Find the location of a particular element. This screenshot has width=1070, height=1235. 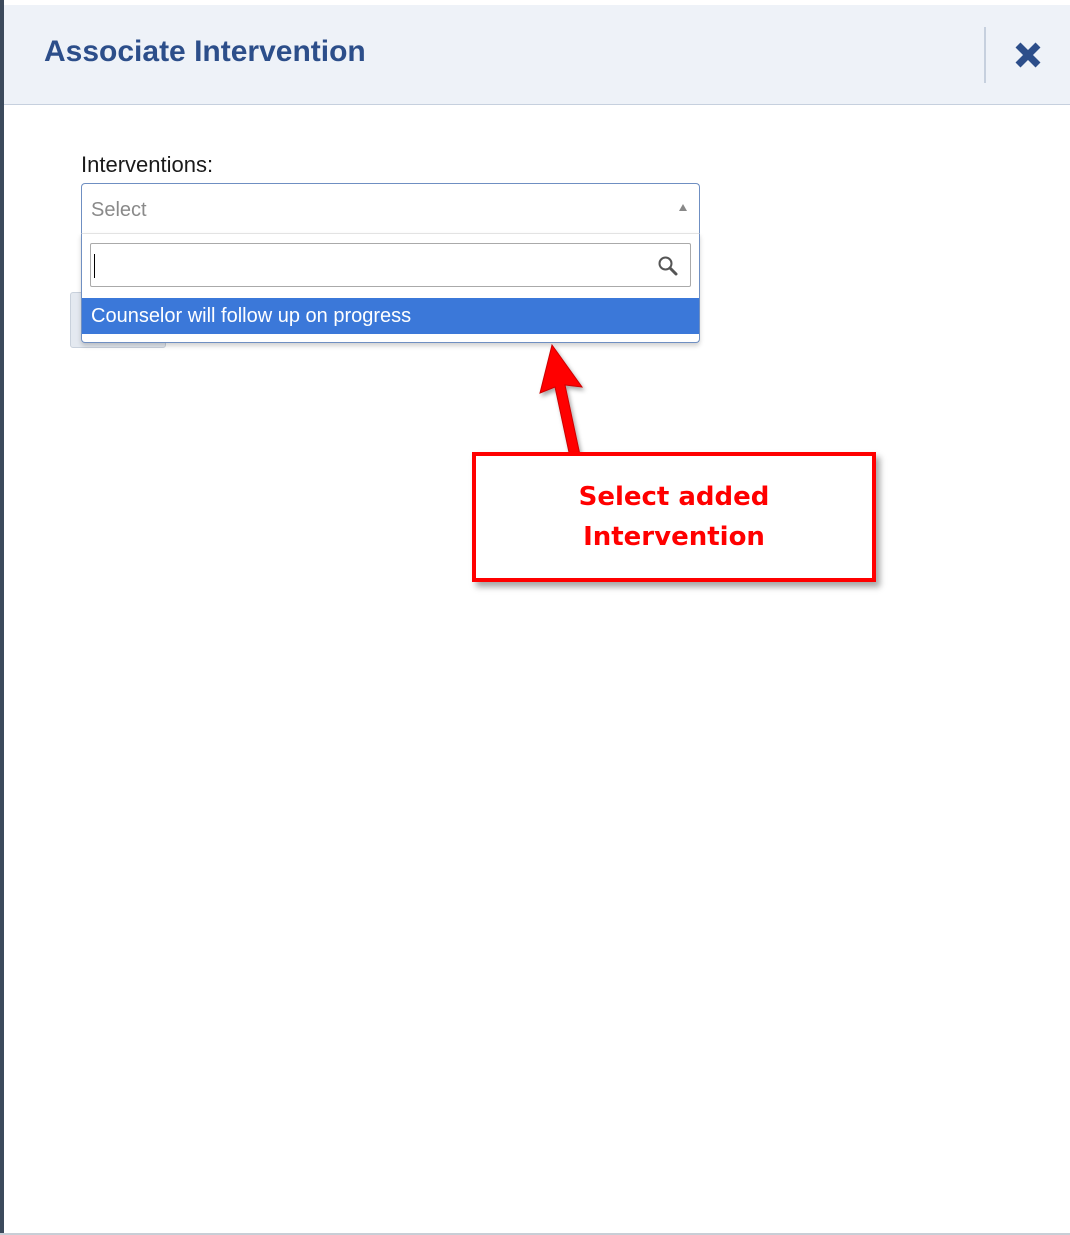

dropdown-option: Counselor will follow up on progress is located at coordinates (390, 316).